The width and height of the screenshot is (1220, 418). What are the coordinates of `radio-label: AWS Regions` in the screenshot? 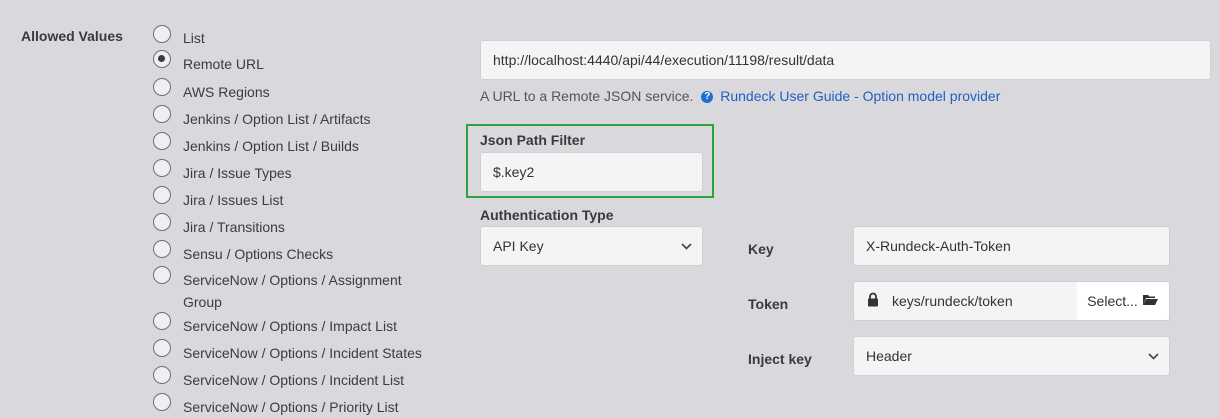 It's located at (226, 92).